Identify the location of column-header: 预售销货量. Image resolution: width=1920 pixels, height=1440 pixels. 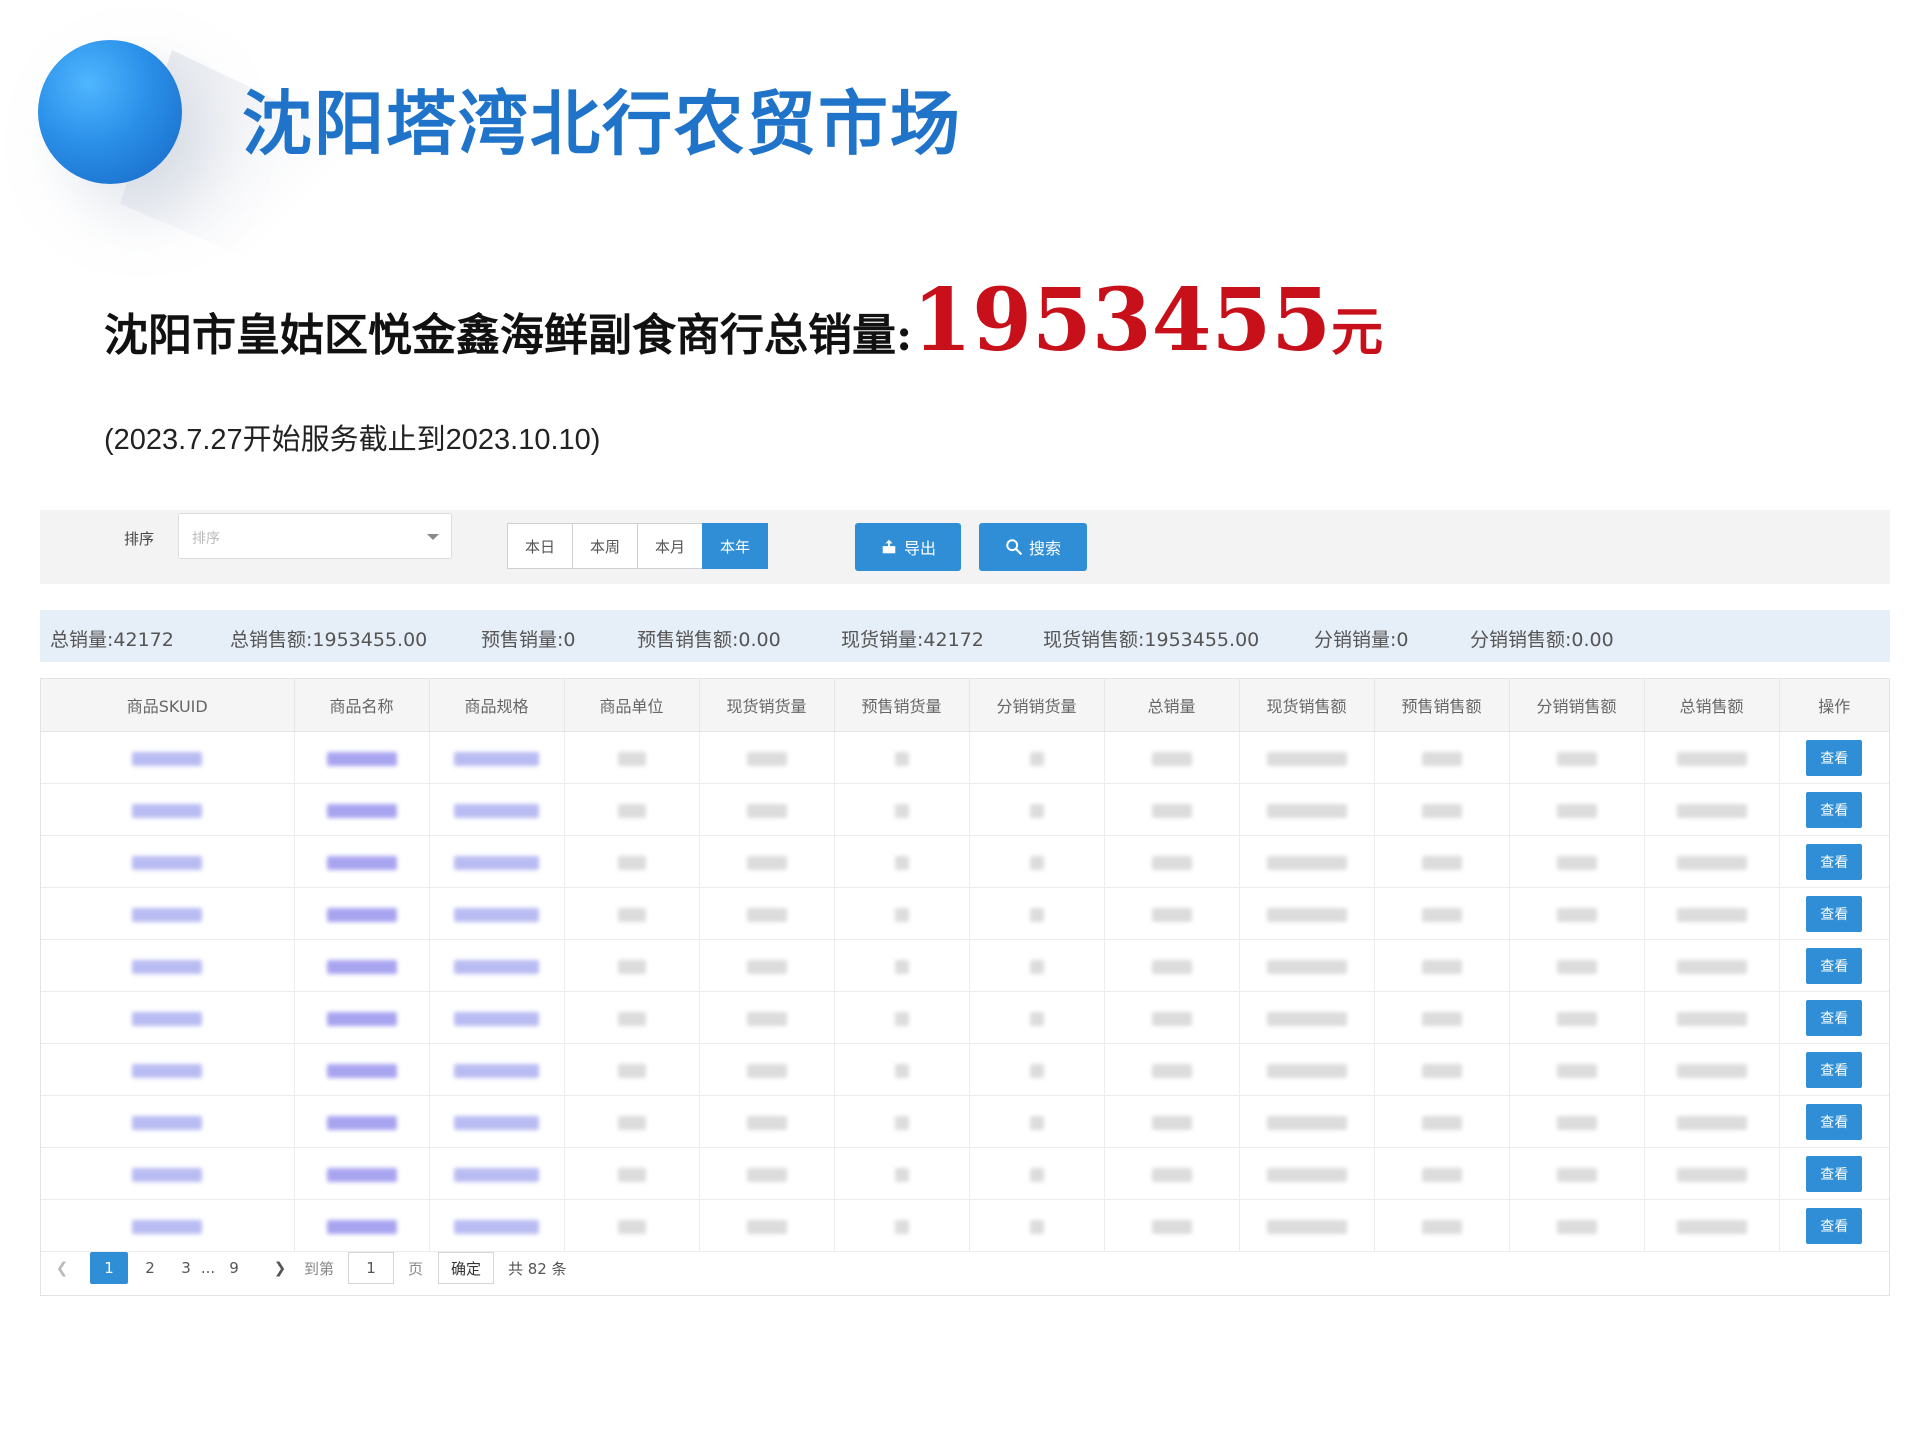
(902, 705).